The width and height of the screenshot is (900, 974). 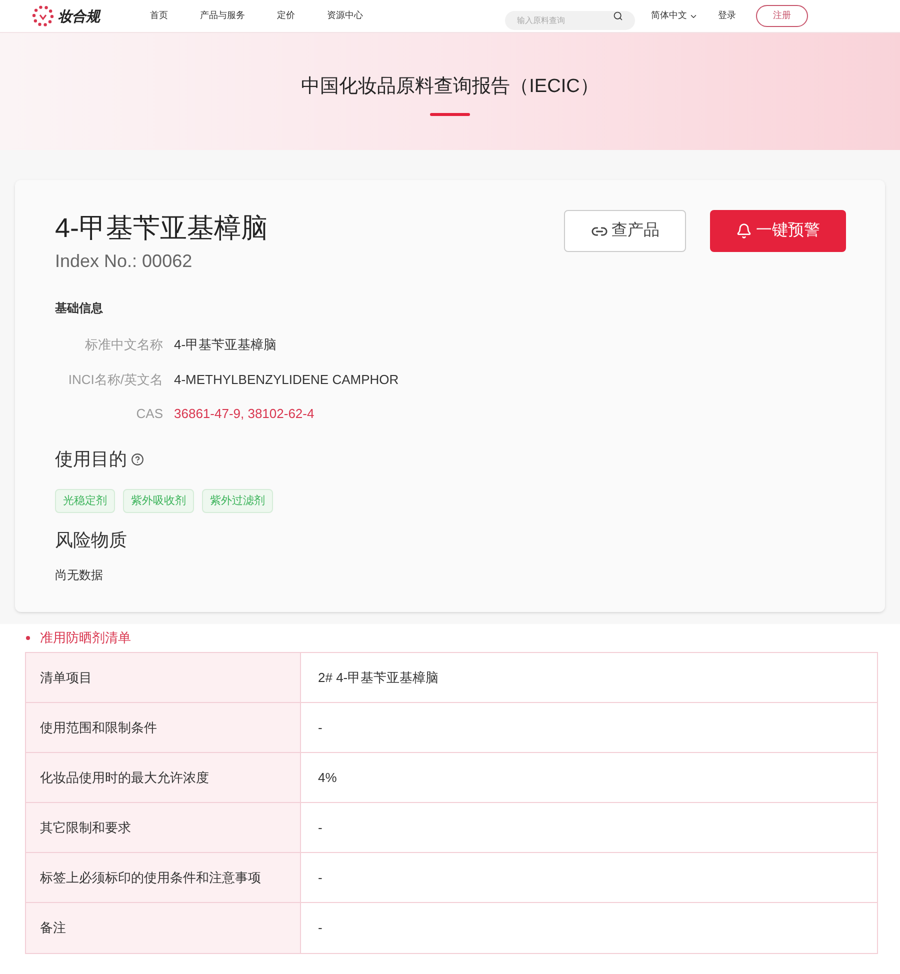 What do you see at coordinates (327, 777) in the screenshot?
I see `table-cell-text: 4%` at bounding box center [327, 777].